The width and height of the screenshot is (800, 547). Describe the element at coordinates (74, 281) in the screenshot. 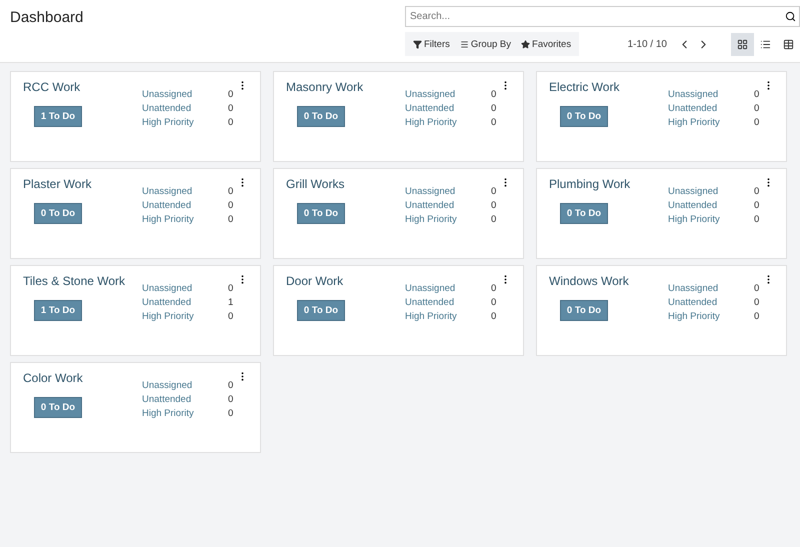

I see `card-title: Tiles & Stone Work` at that location.